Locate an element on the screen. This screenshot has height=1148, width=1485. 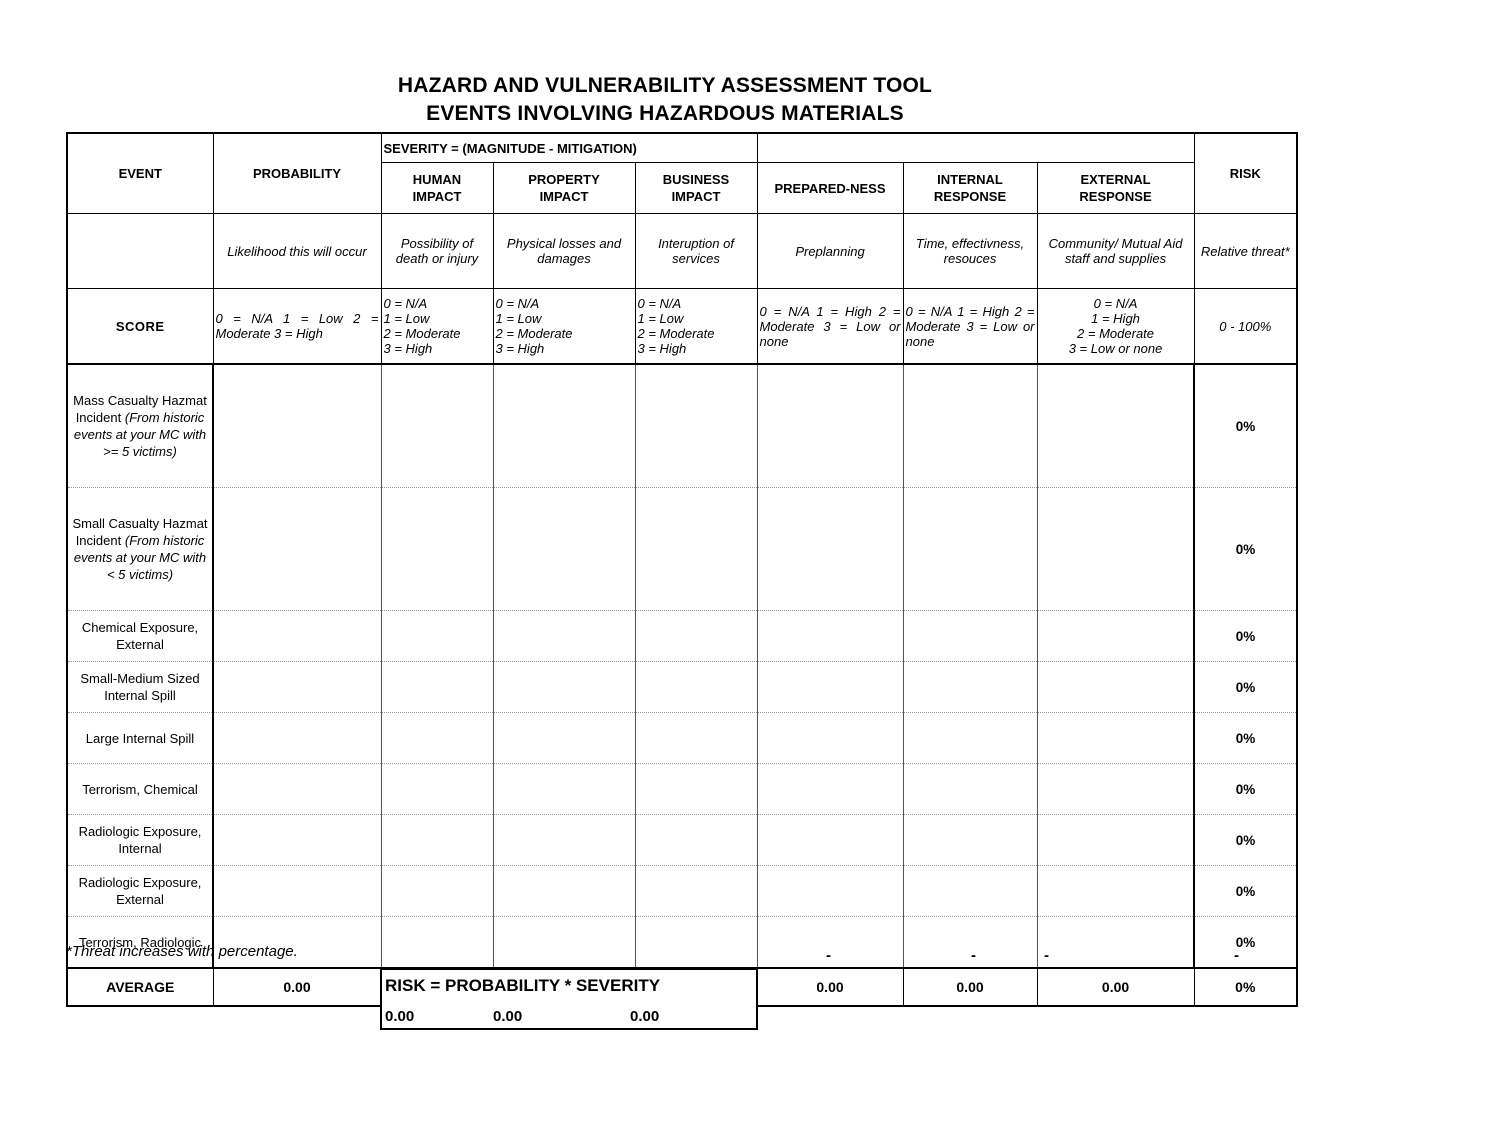
dash-mark-4: - is located at coordinates (1236, 955).